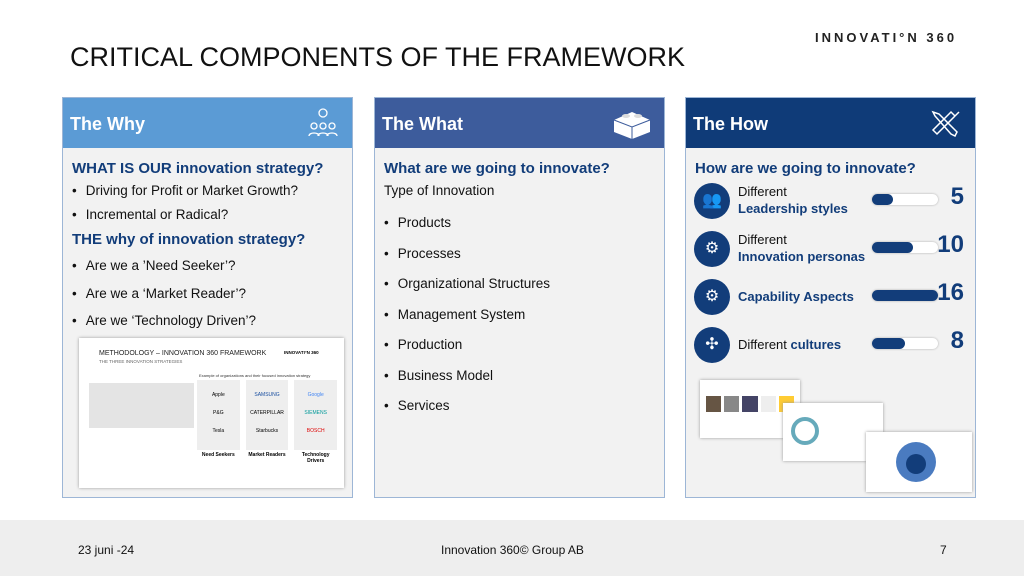 Image resolution: width=1024 pixels, height=576 pixels. I want to click on count-value: 16, so click(950, 292).